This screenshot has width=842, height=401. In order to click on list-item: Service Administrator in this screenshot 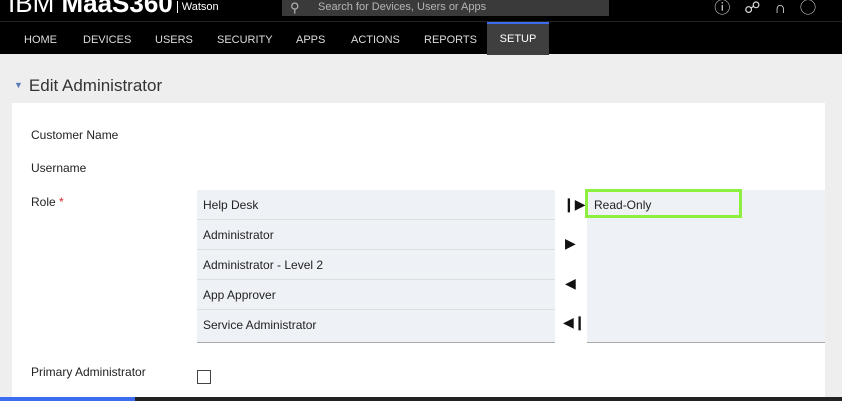, I will do `click(376, 325)`.